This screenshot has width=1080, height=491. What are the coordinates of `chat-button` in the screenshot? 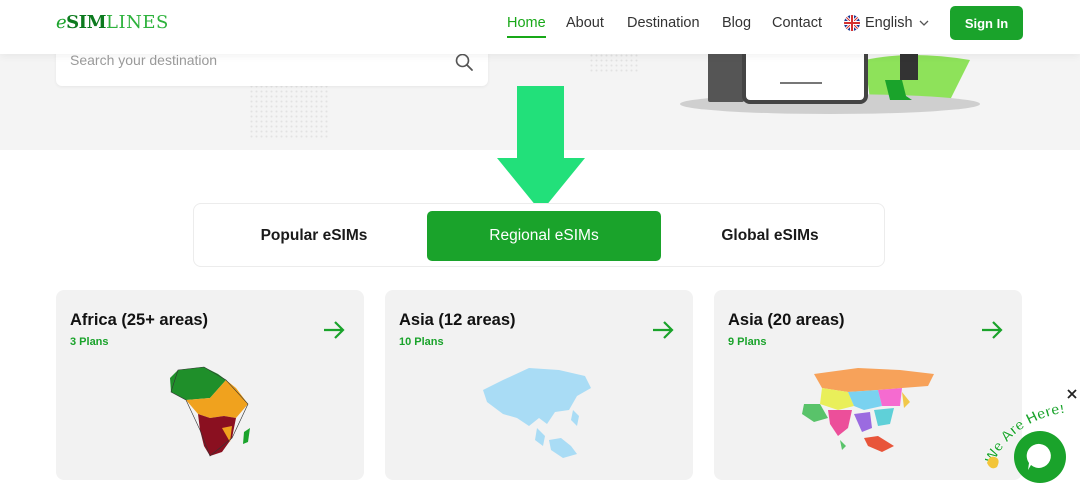 It's located at (1040, 457).